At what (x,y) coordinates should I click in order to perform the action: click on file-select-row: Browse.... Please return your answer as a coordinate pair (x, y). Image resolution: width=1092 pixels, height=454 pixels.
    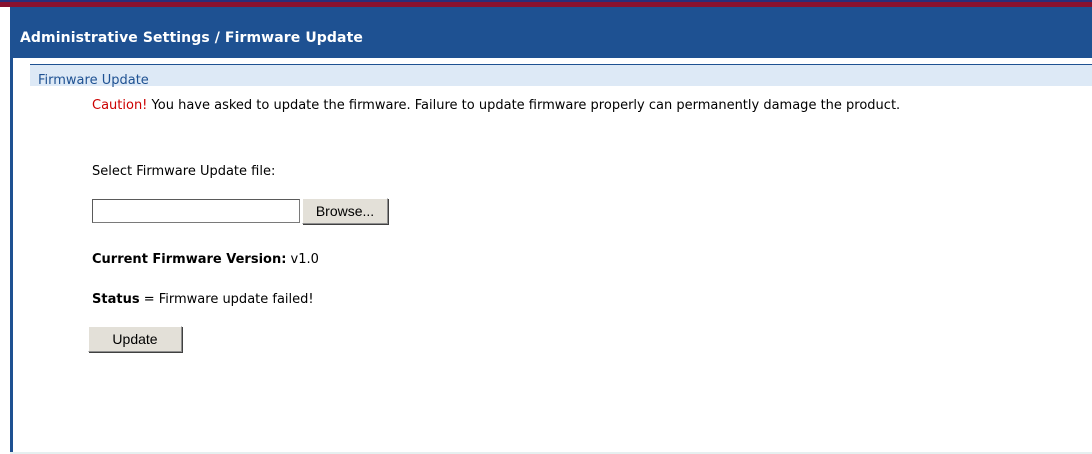
    Looking at the image, I should click on (240, 211).